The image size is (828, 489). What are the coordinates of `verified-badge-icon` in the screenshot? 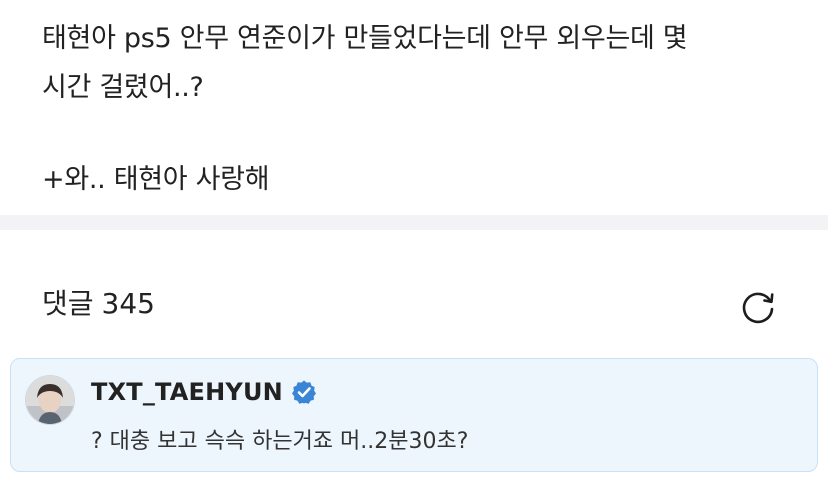 It's located at (304, 392).